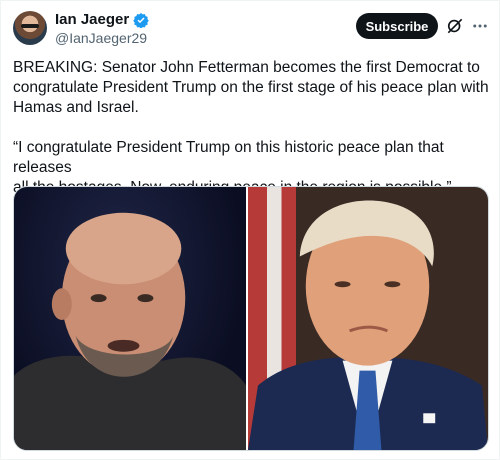  I want to click on avatar-sunglasses, so click(30, 26).